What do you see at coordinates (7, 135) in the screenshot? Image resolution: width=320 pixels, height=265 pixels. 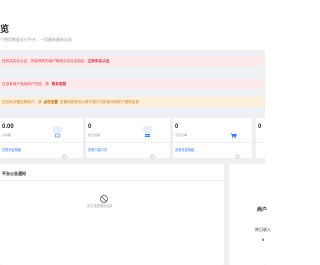 I see `balance-label: 户余额` at bounding box center [7, 135].